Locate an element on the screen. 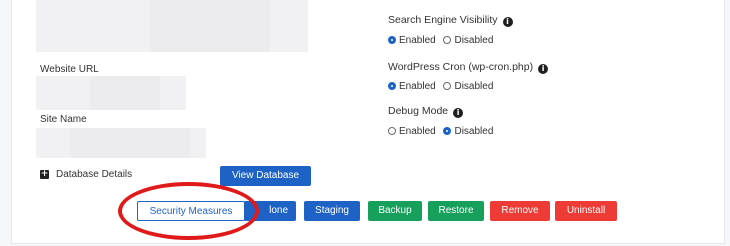  view-database-button: View Database is located at coordinates (265, 176).